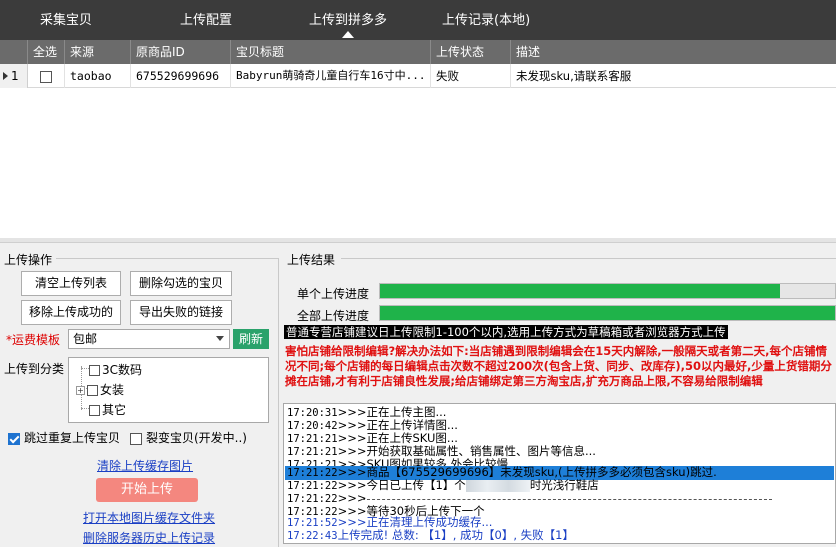  What do you see at coordinates (85, 339) in the screenshot?
I see `shipping-template-value: 包邮` at bounding box center [85, 339].